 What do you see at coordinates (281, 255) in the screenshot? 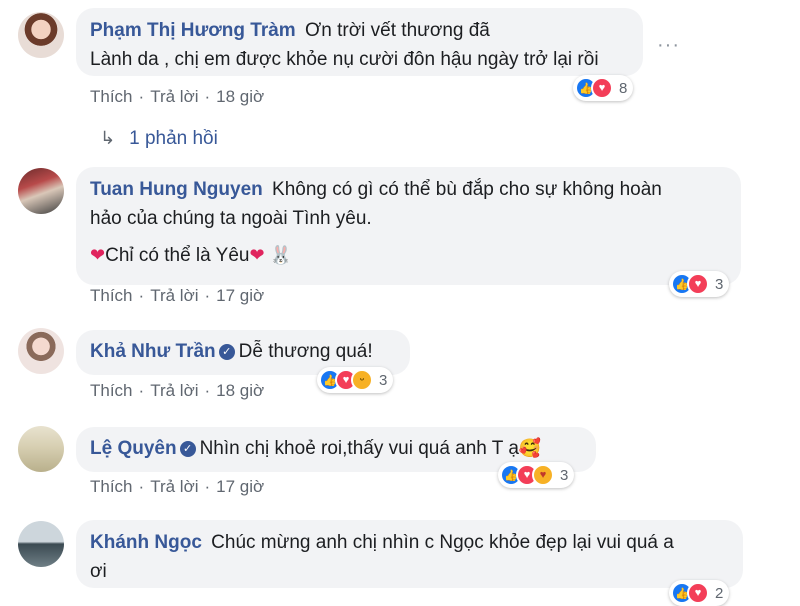
I see `bunny-emoji-icon: 🐰` at bounding box center [281, 255].